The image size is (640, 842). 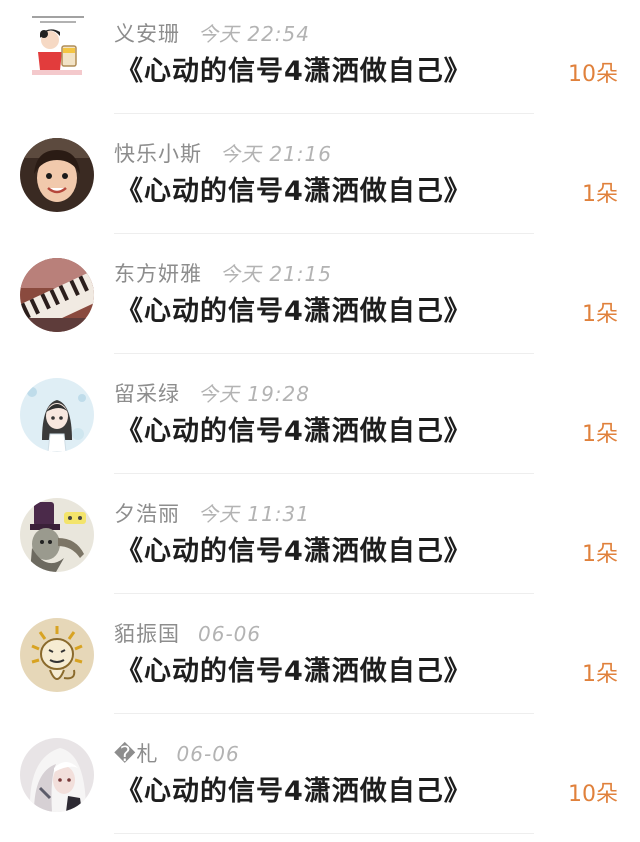 I want to click on anime-girl-avatar-icon, so click(x=57, y=415).